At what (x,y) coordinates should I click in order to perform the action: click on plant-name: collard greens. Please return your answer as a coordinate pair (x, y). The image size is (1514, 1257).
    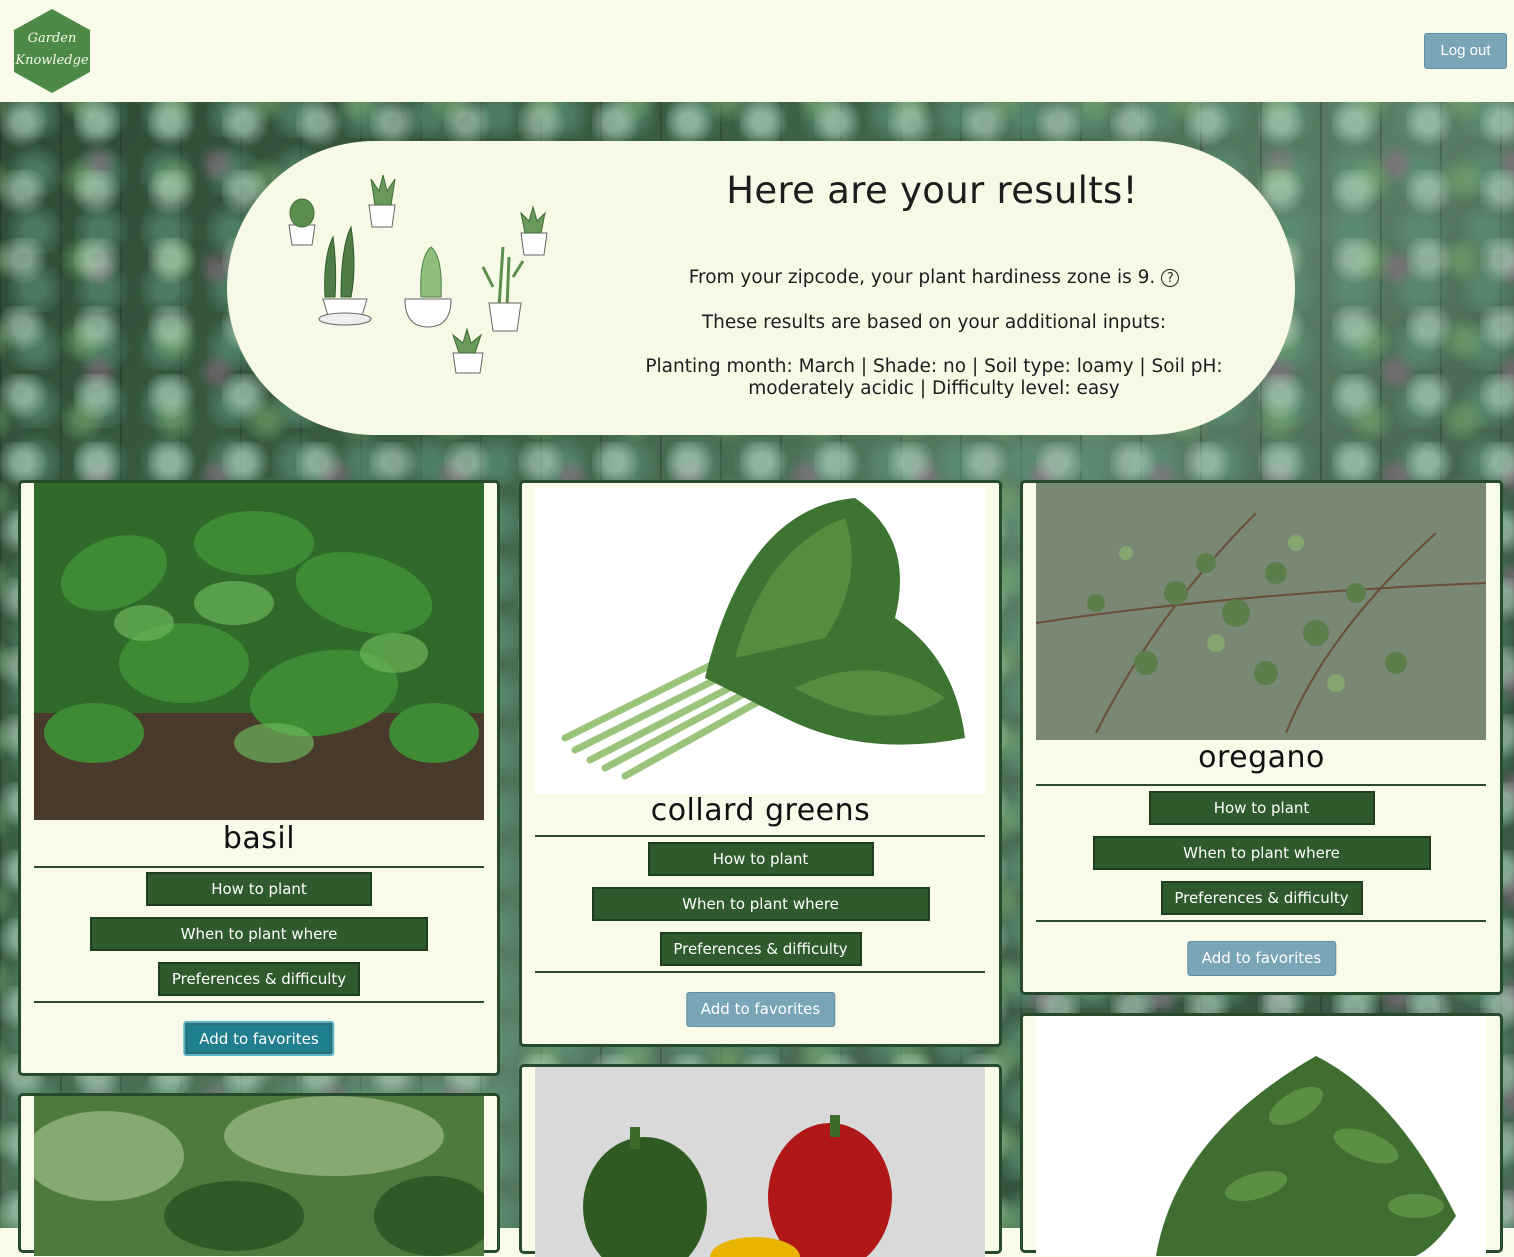
    Looking at the image, I should click on (760, 810).